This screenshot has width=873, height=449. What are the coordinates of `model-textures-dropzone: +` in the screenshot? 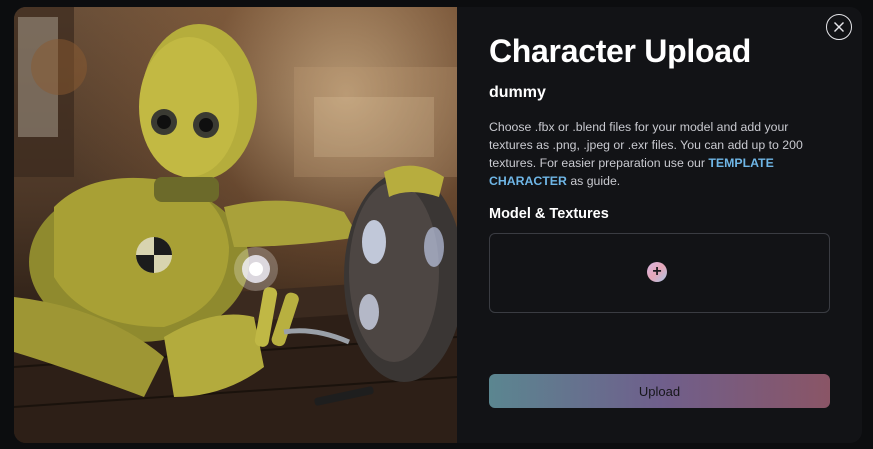 It's located at (659, 273).